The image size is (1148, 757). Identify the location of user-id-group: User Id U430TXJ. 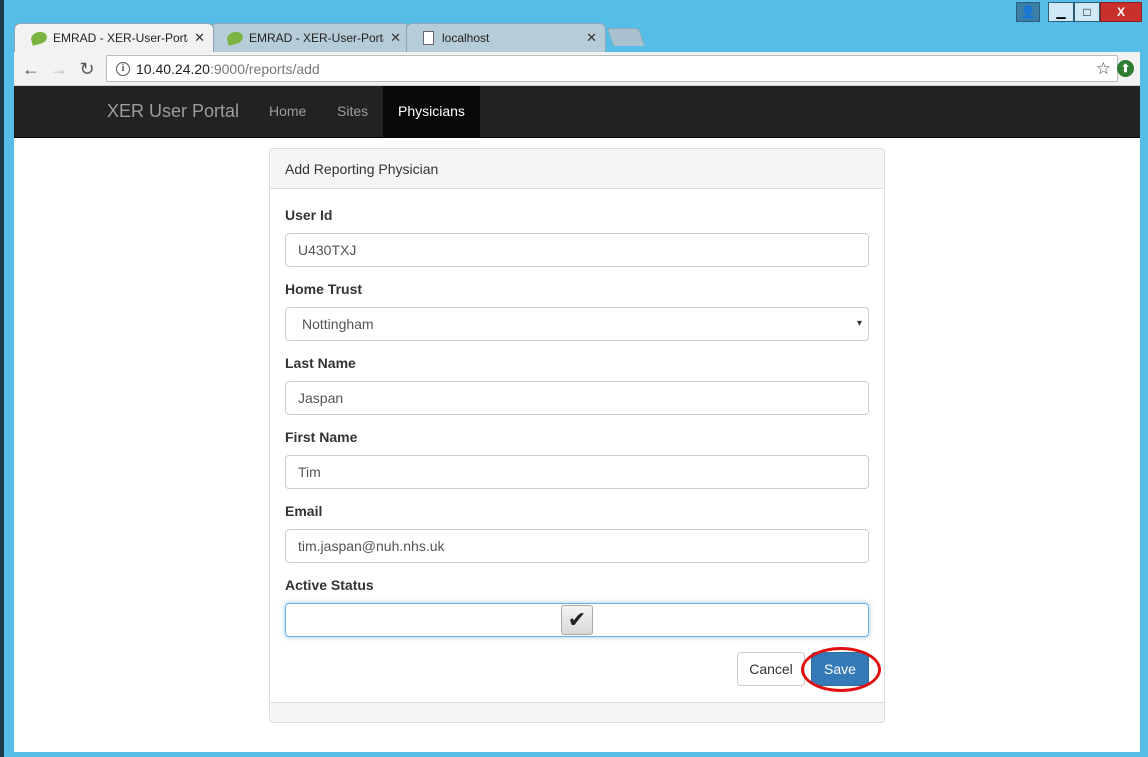
(577, 237).